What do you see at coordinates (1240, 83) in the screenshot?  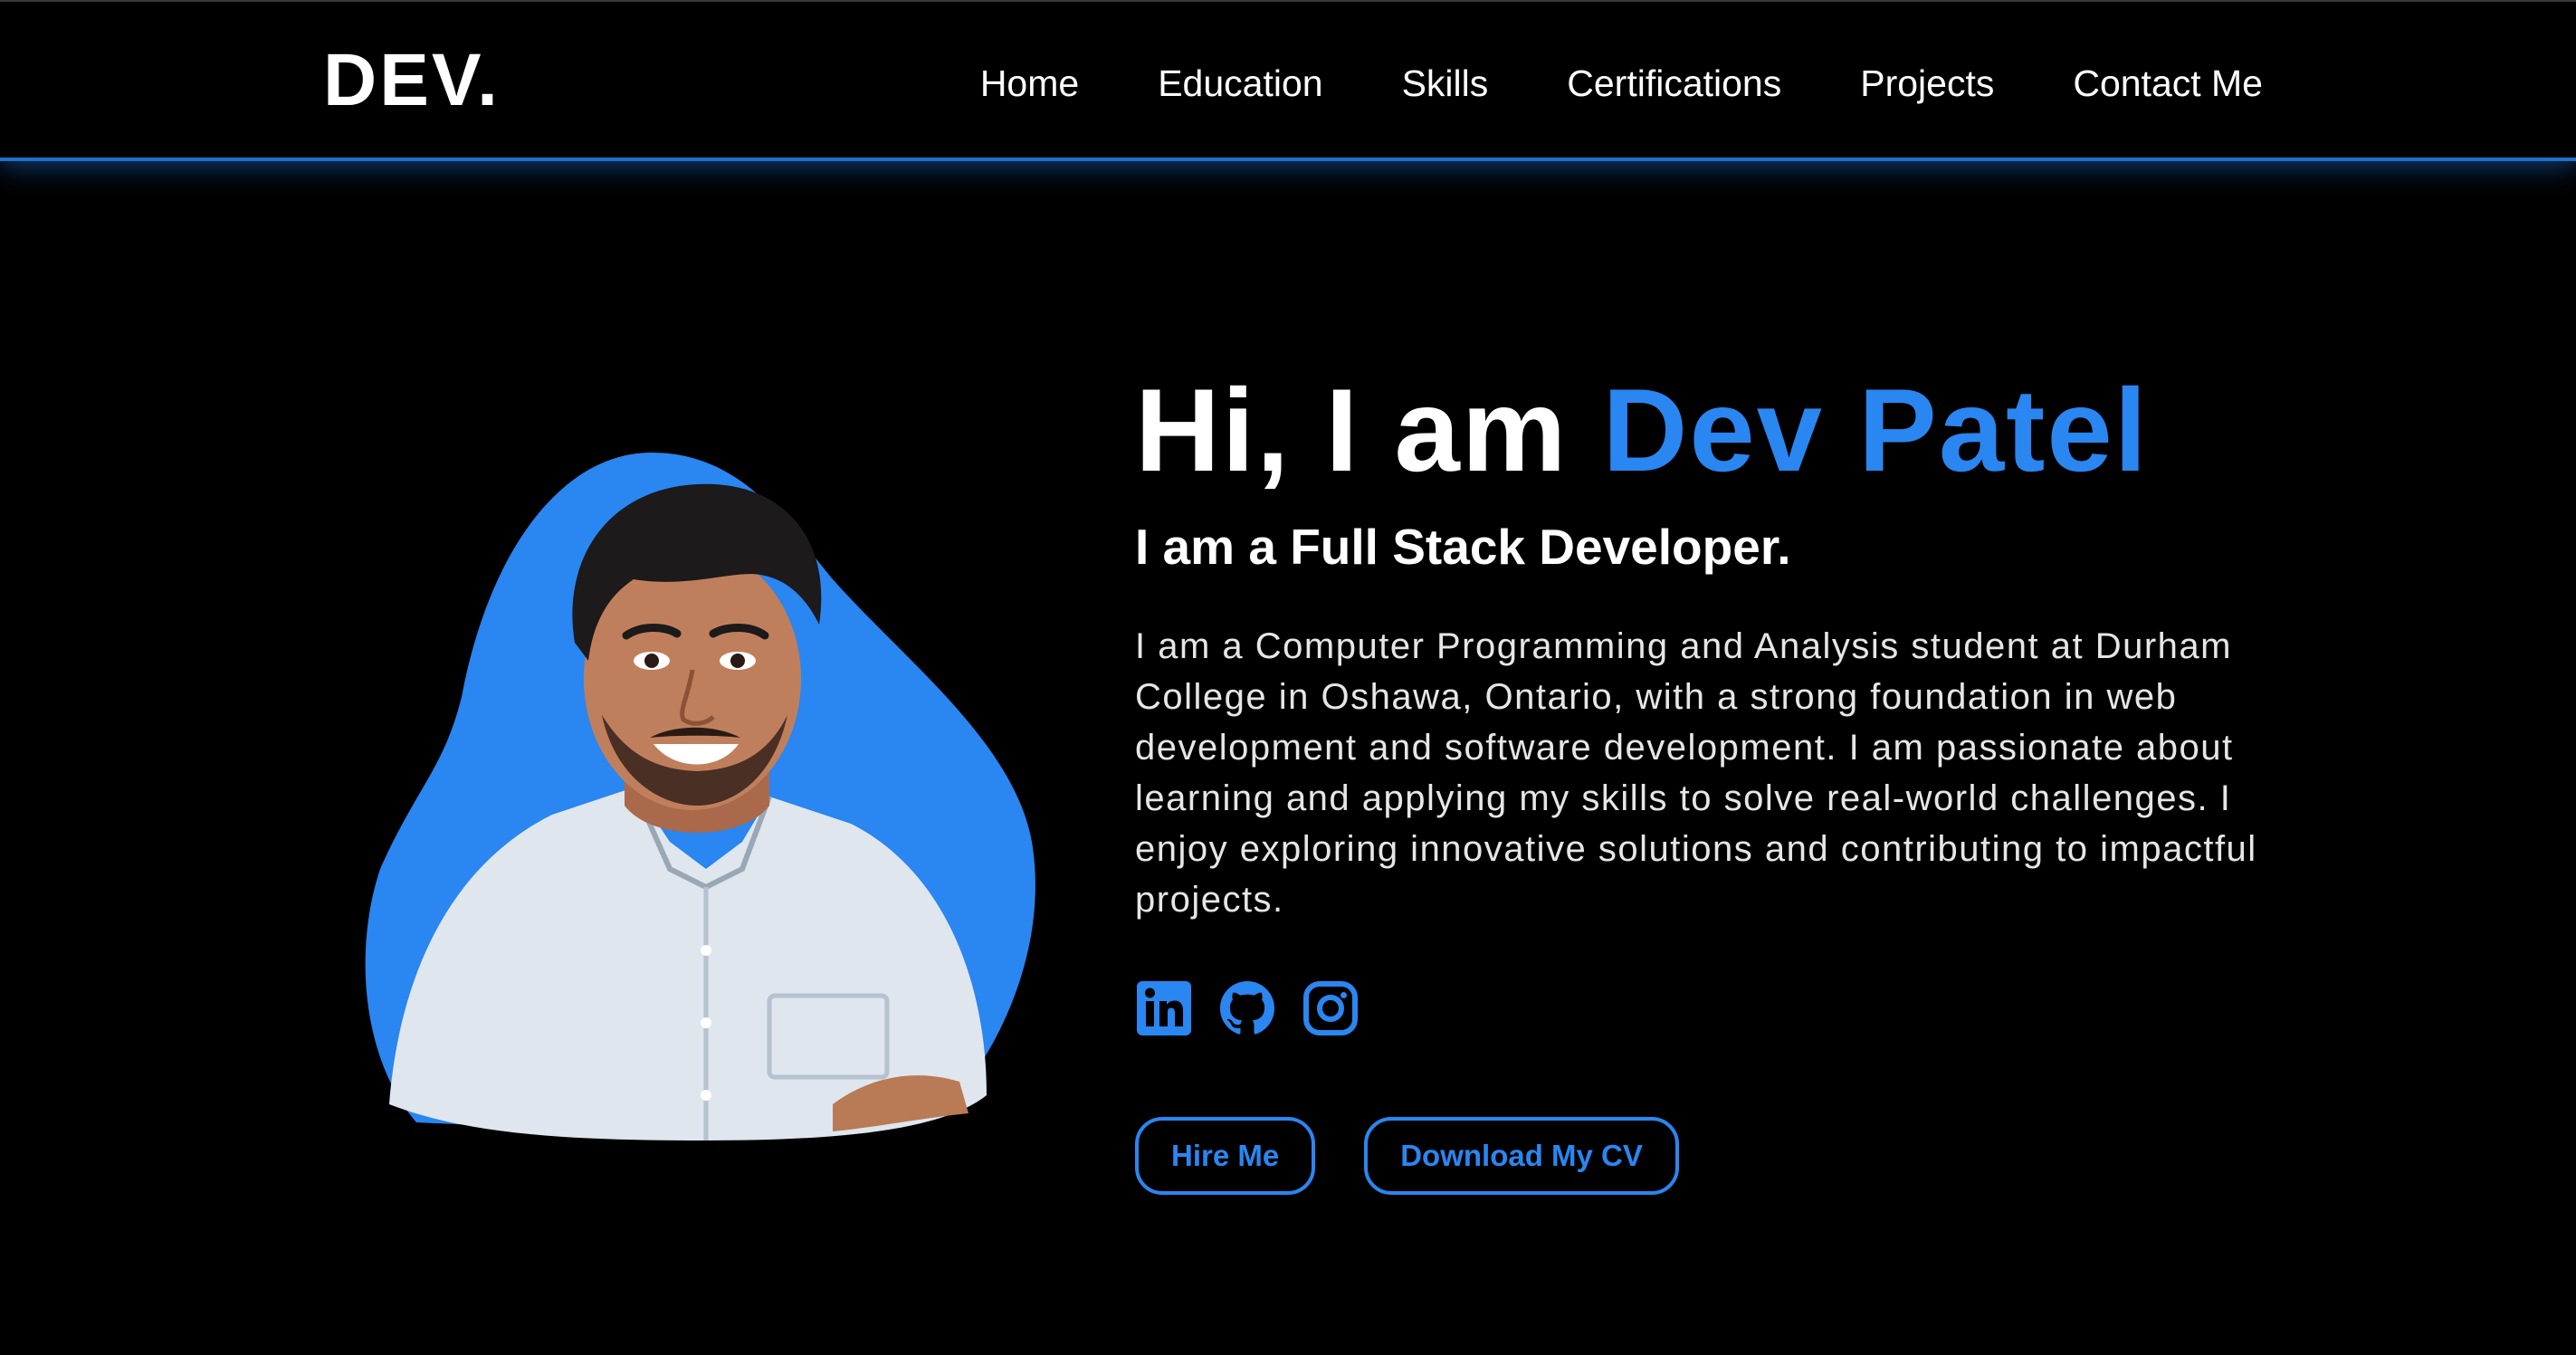 I see `nav-education: Education` at bounding box center [1240, 83].